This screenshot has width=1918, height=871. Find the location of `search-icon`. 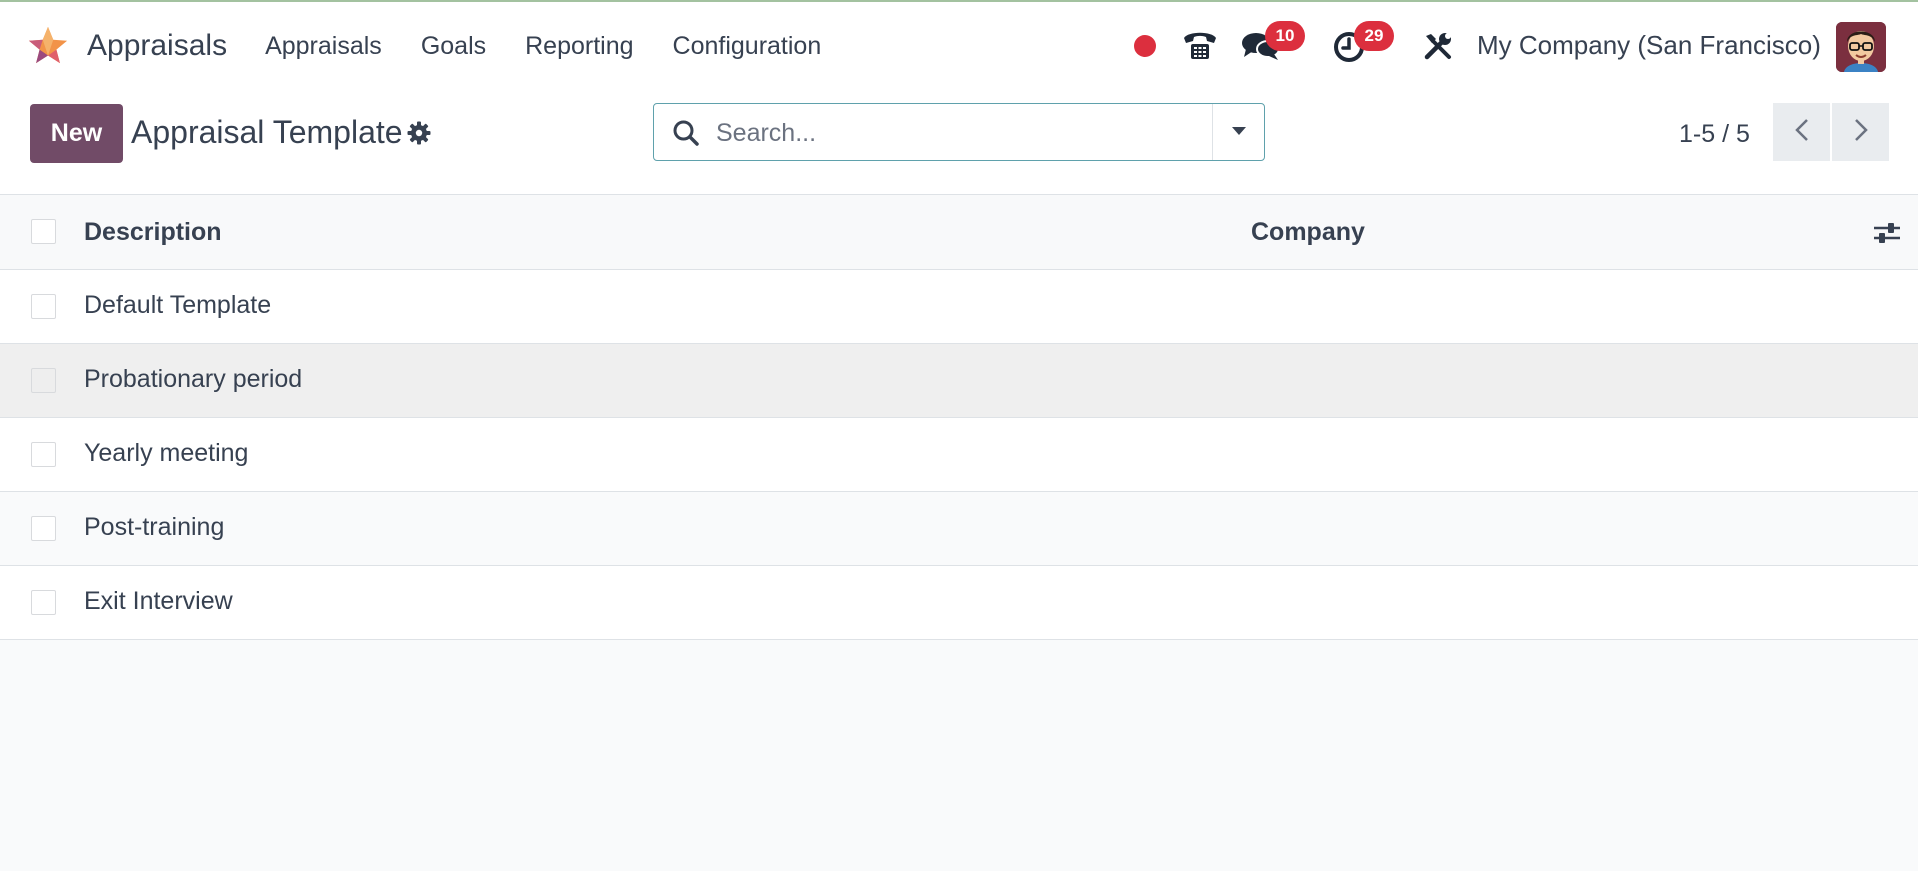

search-icon is located at coordinates (686, 133).